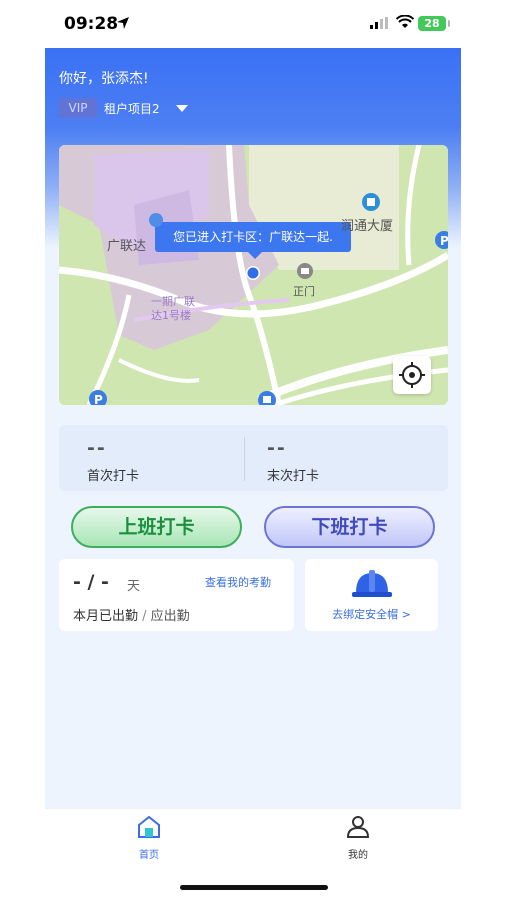  I want to click on attendance-desc-sep: /, so click(144, 616).